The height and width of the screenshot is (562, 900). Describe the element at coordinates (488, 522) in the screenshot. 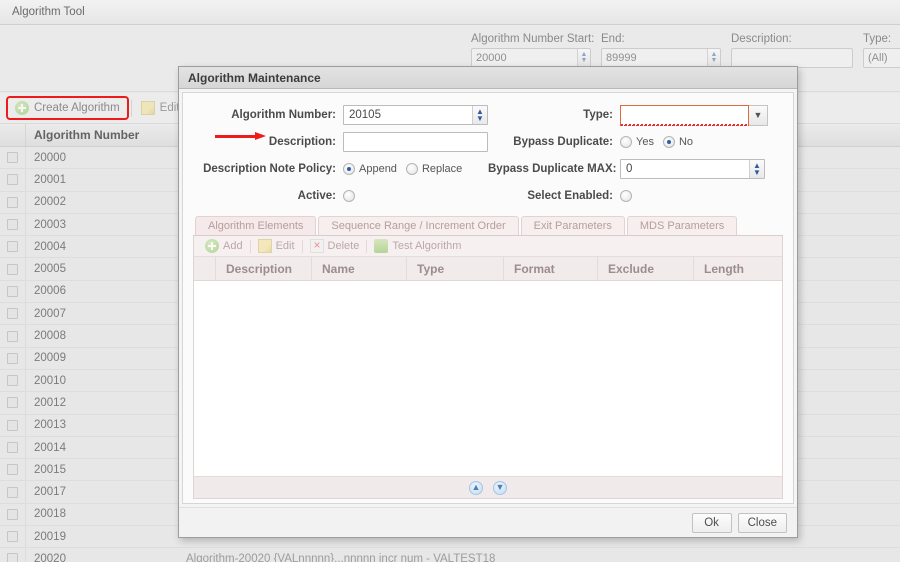

I see `dialog-footer: Ok Close` at that location.